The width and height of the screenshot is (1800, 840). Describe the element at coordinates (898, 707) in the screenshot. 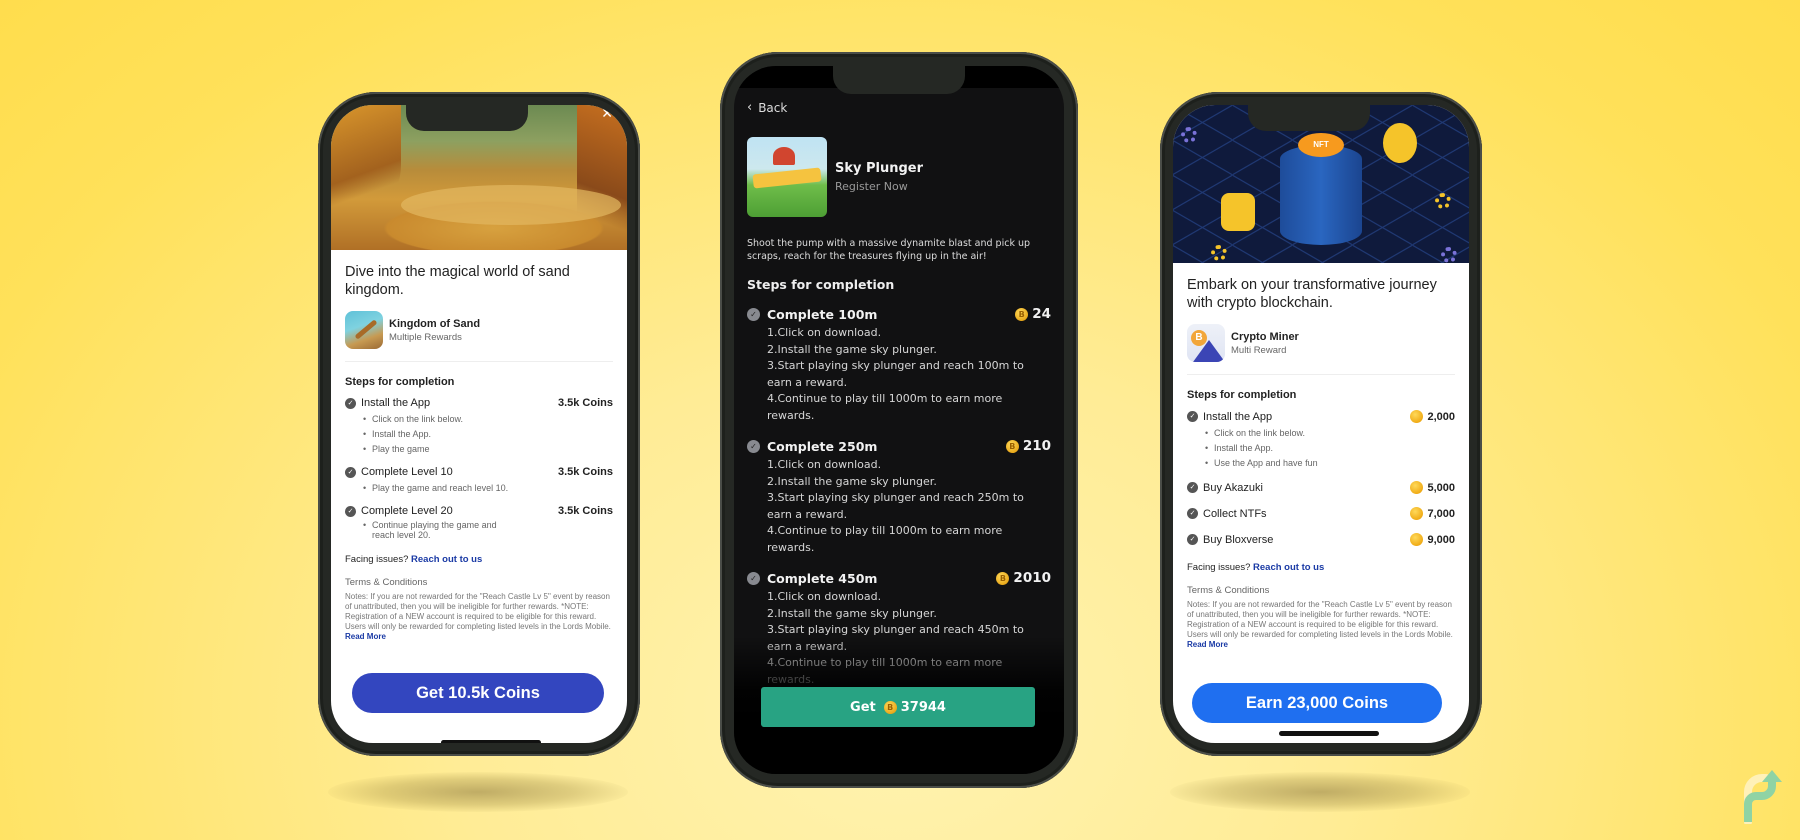

I see `get-coins-button: Get B 37944` at that location.